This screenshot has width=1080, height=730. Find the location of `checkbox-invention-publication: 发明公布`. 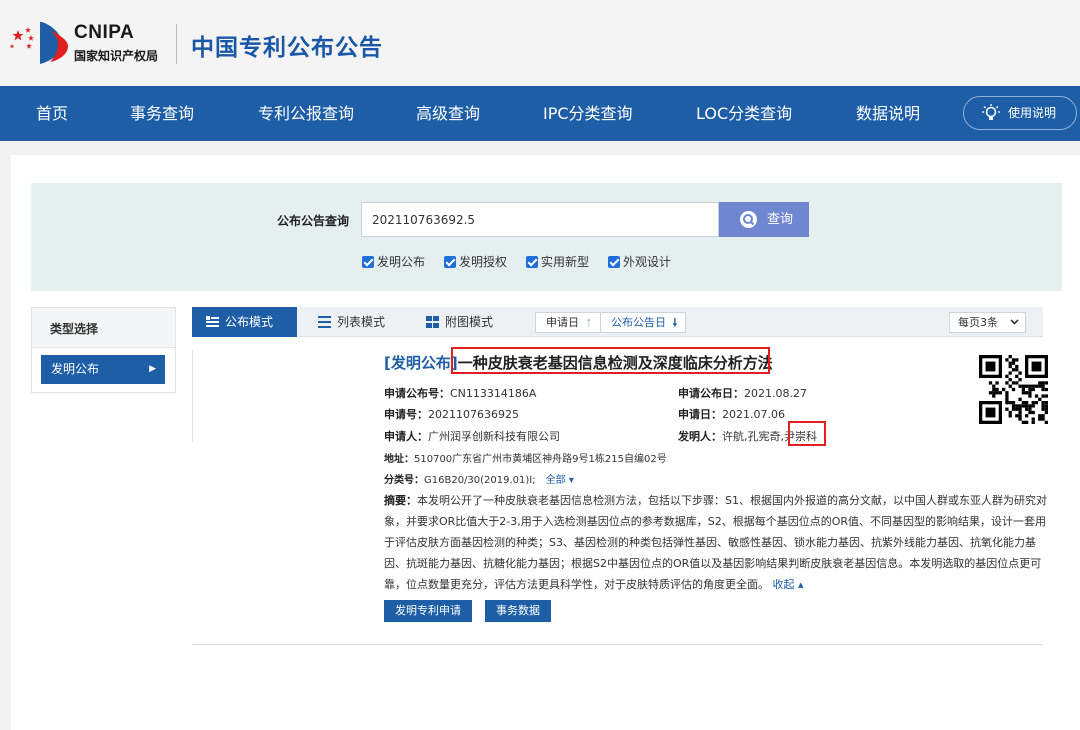

checkbox-invention-publication: 发明公布 is located at coordinates (393, 261).